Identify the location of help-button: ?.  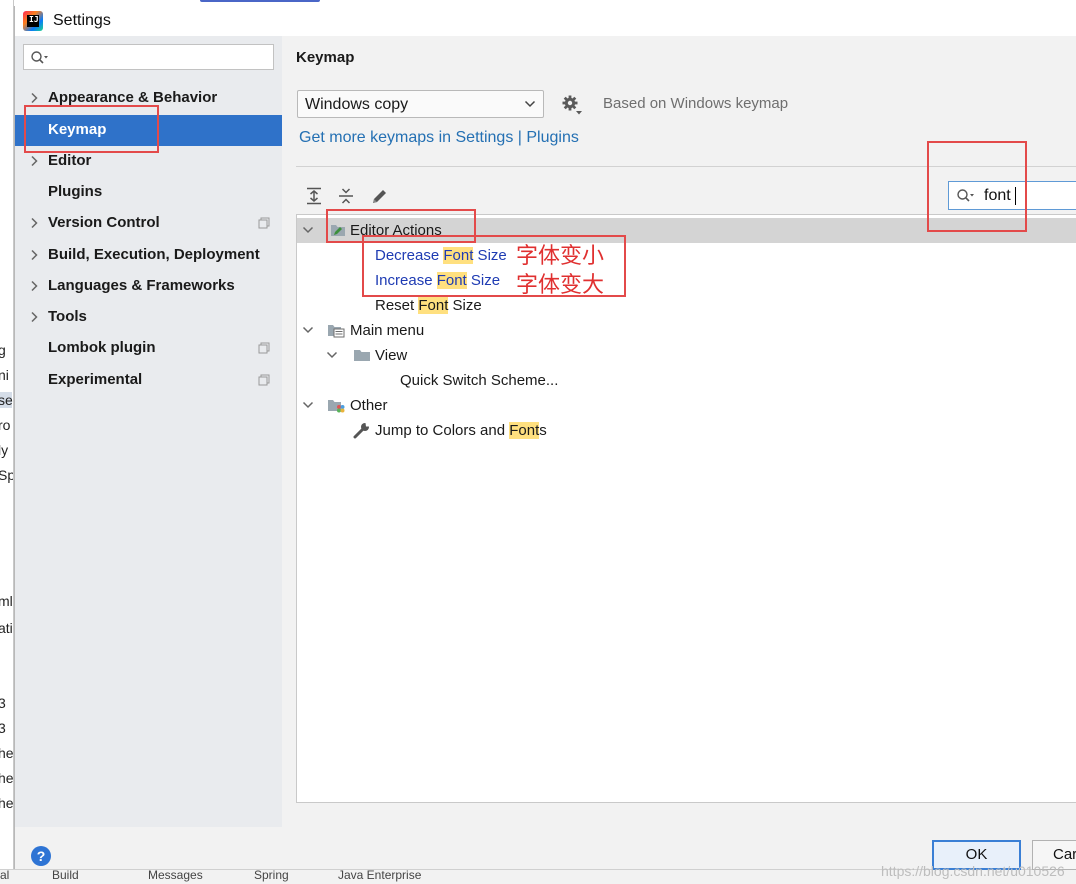
(41, 856).